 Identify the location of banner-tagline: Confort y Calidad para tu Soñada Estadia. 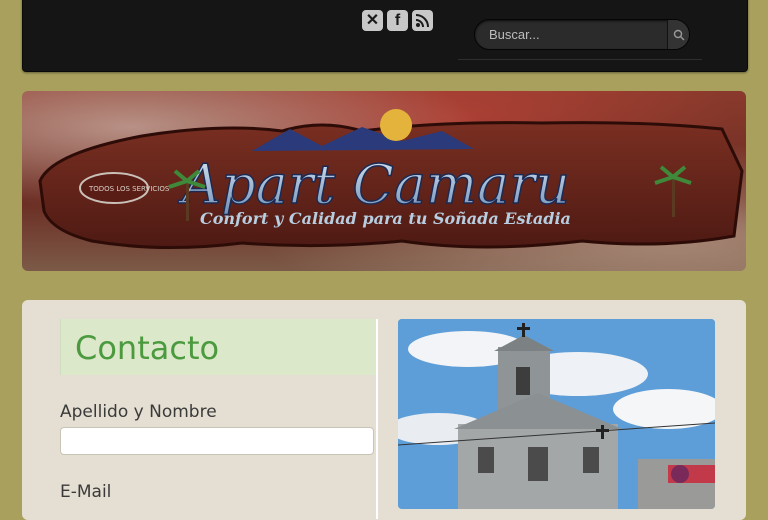
(385, 218).